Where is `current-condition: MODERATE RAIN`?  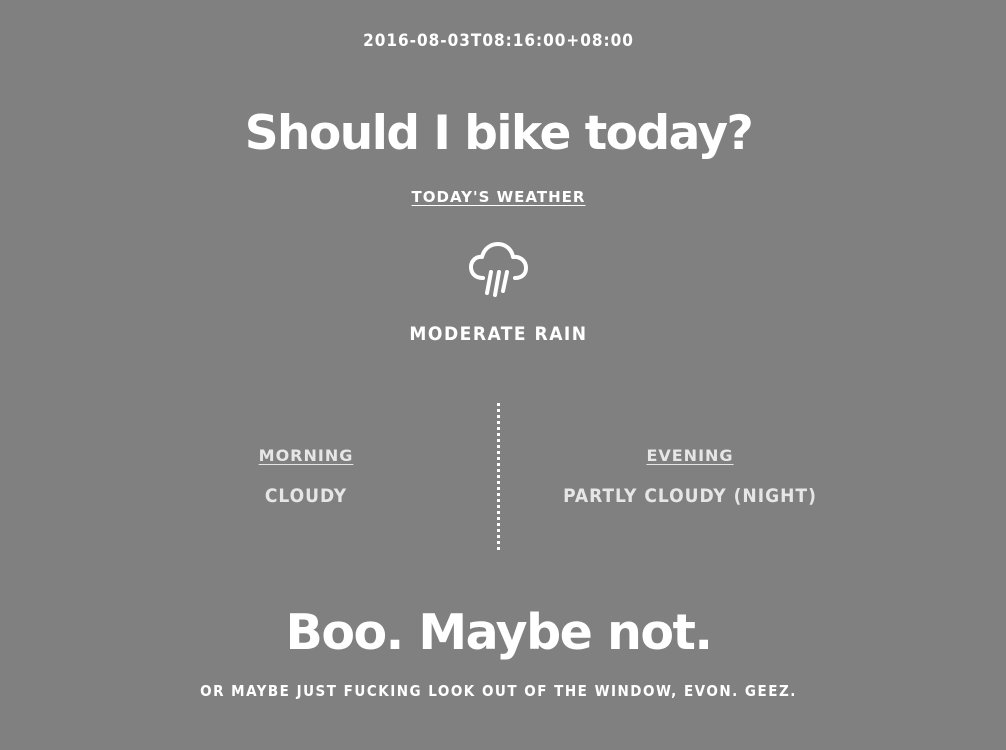 current-condition: MODERATE RAIN is located at coordinates (498, 334).